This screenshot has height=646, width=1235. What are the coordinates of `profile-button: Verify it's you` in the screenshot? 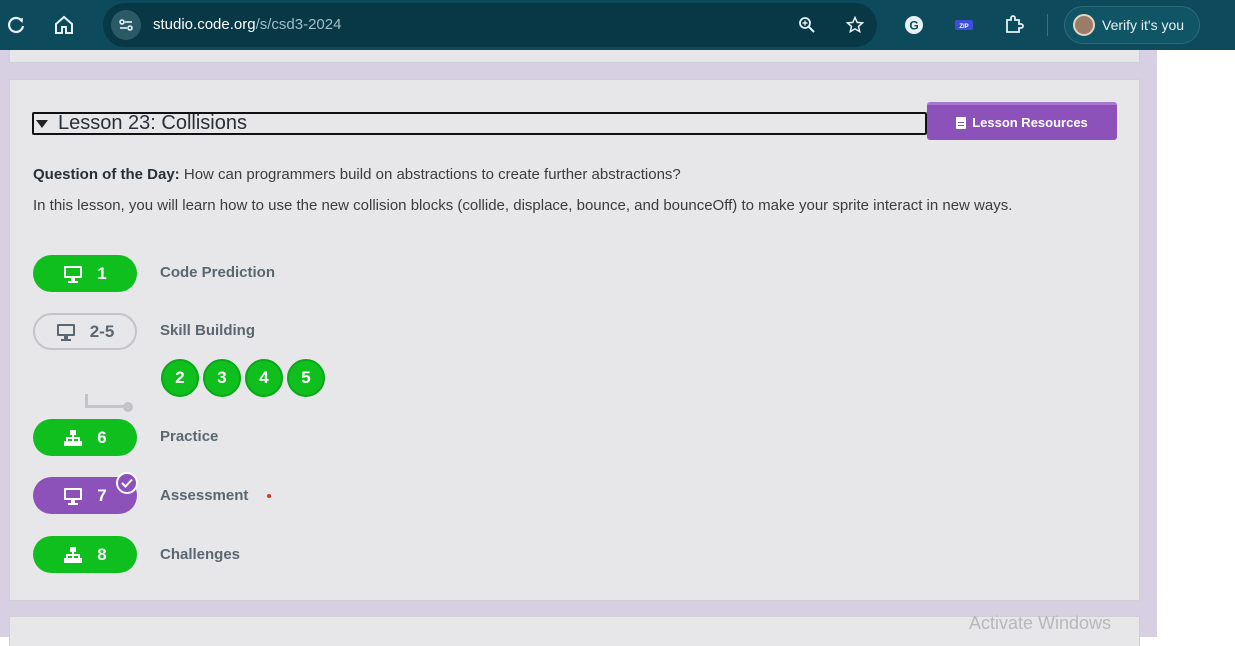 It's located at (1132, 25).